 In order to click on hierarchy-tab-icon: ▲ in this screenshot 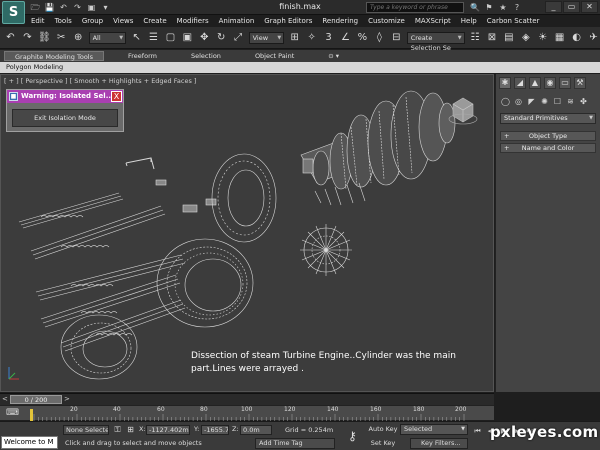, I will do `click(535, 83)`.